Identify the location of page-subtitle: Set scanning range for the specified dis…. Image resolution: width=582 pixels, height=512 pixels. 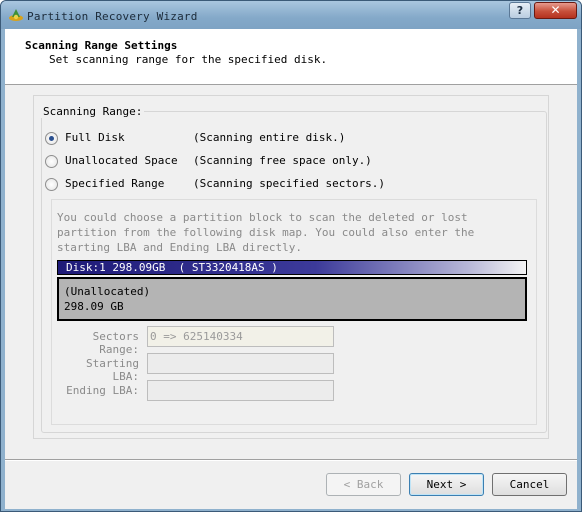
(188, 59).